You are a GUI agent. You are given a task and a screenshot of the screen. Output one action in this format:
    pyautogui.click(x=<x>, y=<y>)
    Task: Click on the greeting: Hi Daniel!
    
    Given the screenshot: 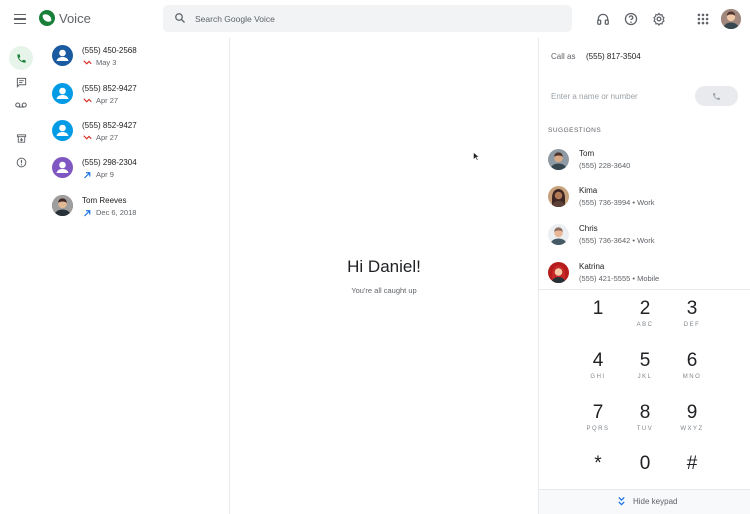 What is the action you would take?
    pyautogui.click(x=384, y=266)
    